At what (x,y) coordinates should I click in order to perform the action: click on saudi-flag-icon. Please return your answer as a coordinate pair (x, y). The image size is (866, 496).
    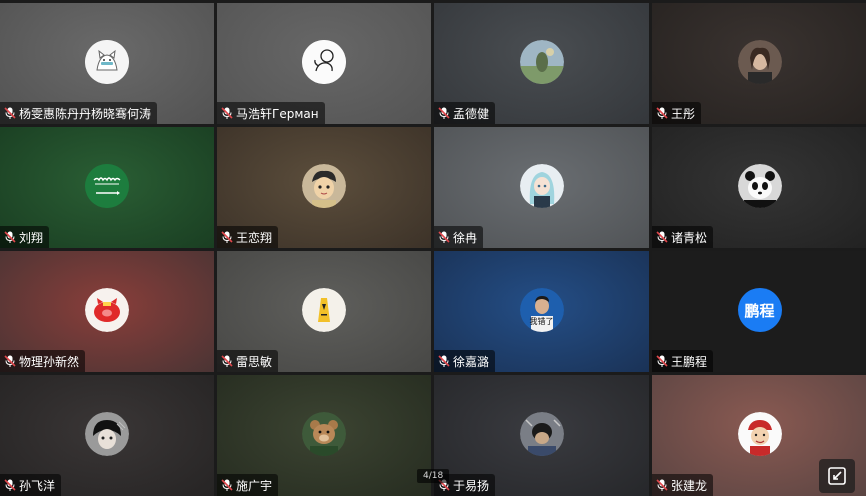
    Looking at the image, I should click on (107, 186).